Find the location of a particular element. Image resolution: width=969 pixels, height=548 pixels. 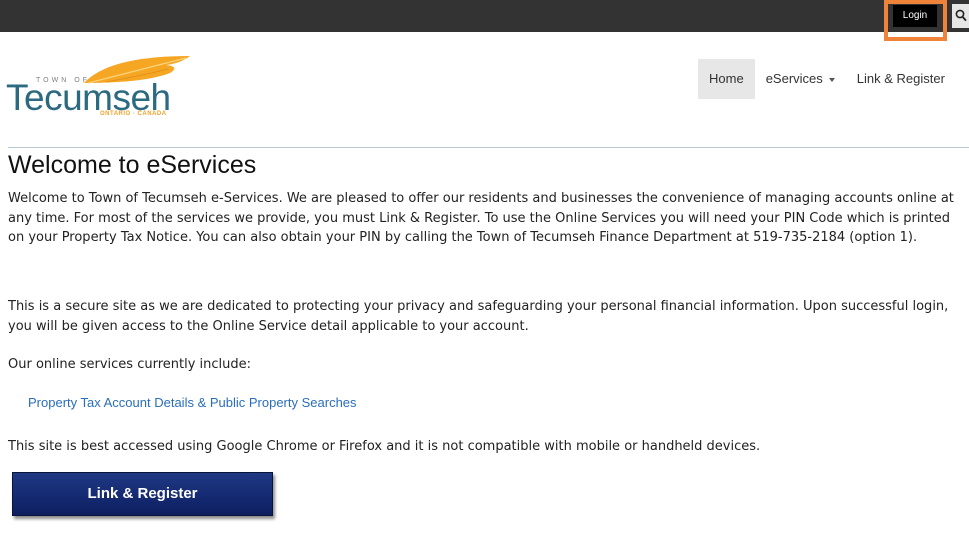

page-title: Welcome to eServices is located at coordinates (132, 165).